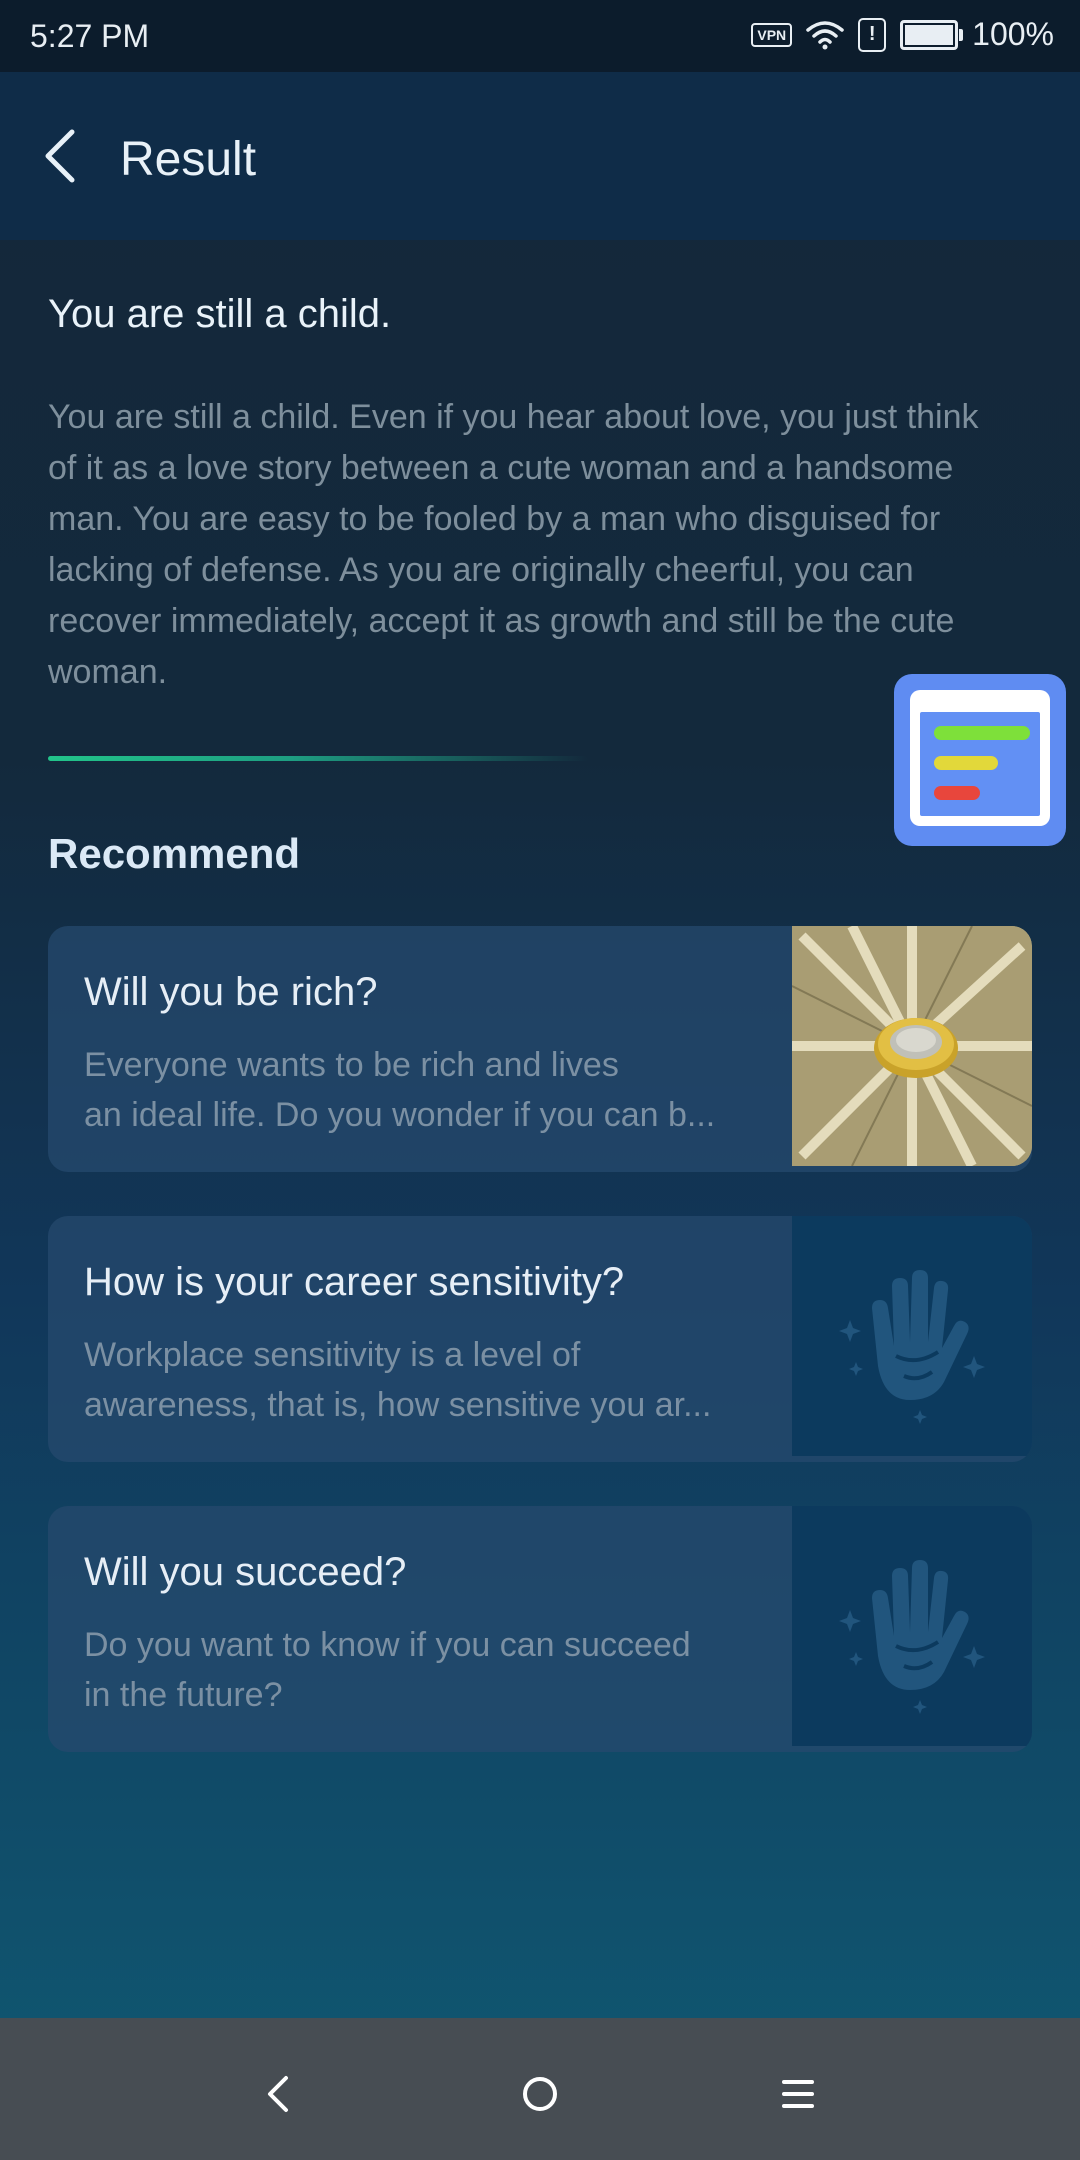  I want to click on back-triangle-icon, so click(278, 2094).